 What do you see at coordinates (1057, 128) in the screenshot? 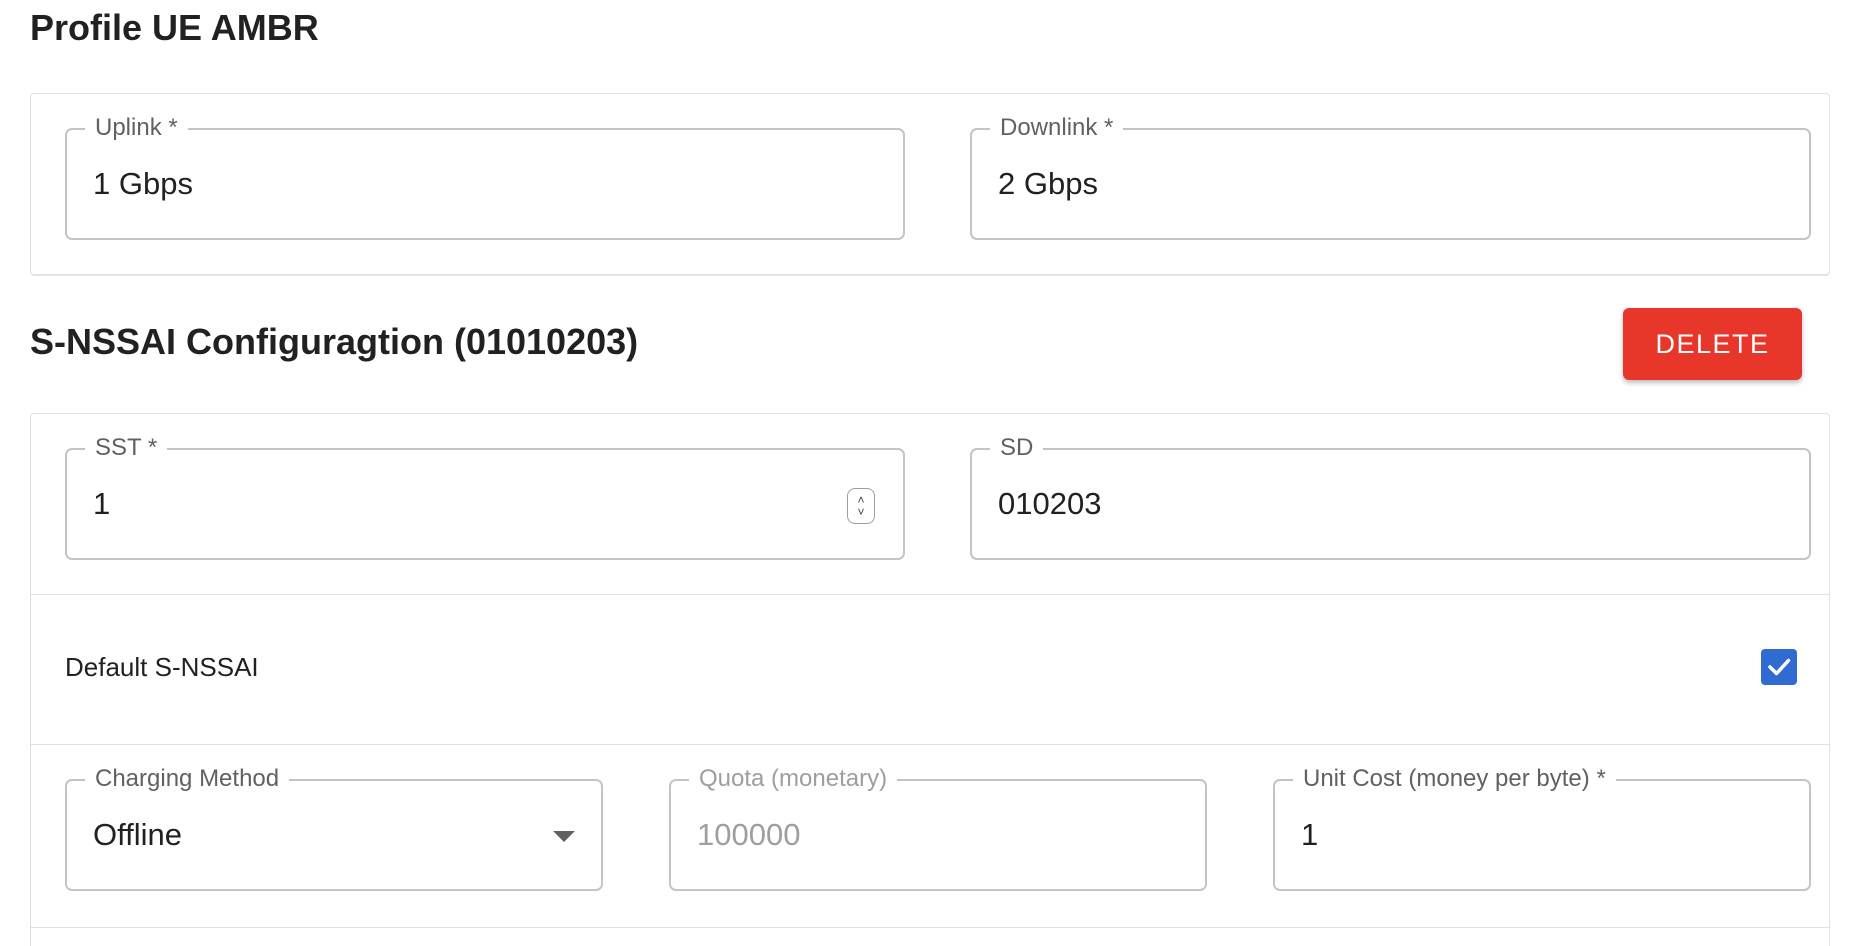
I see `downlink-label: Downlink *` at bounding box center [1057, 128].